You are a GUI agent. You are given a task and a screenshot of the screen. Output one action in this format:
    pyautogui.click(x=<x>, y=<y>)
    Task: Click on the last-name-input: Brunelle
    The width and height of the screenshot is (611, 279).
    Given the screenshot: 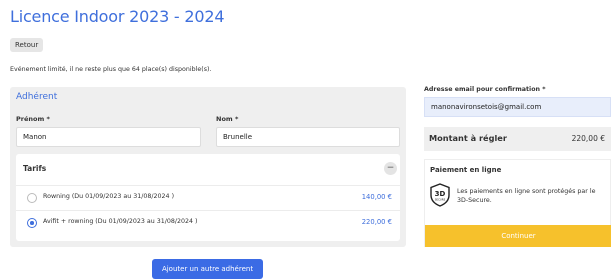 What is the action you would take?
    pyautogui.click(x=308, y=137)
    